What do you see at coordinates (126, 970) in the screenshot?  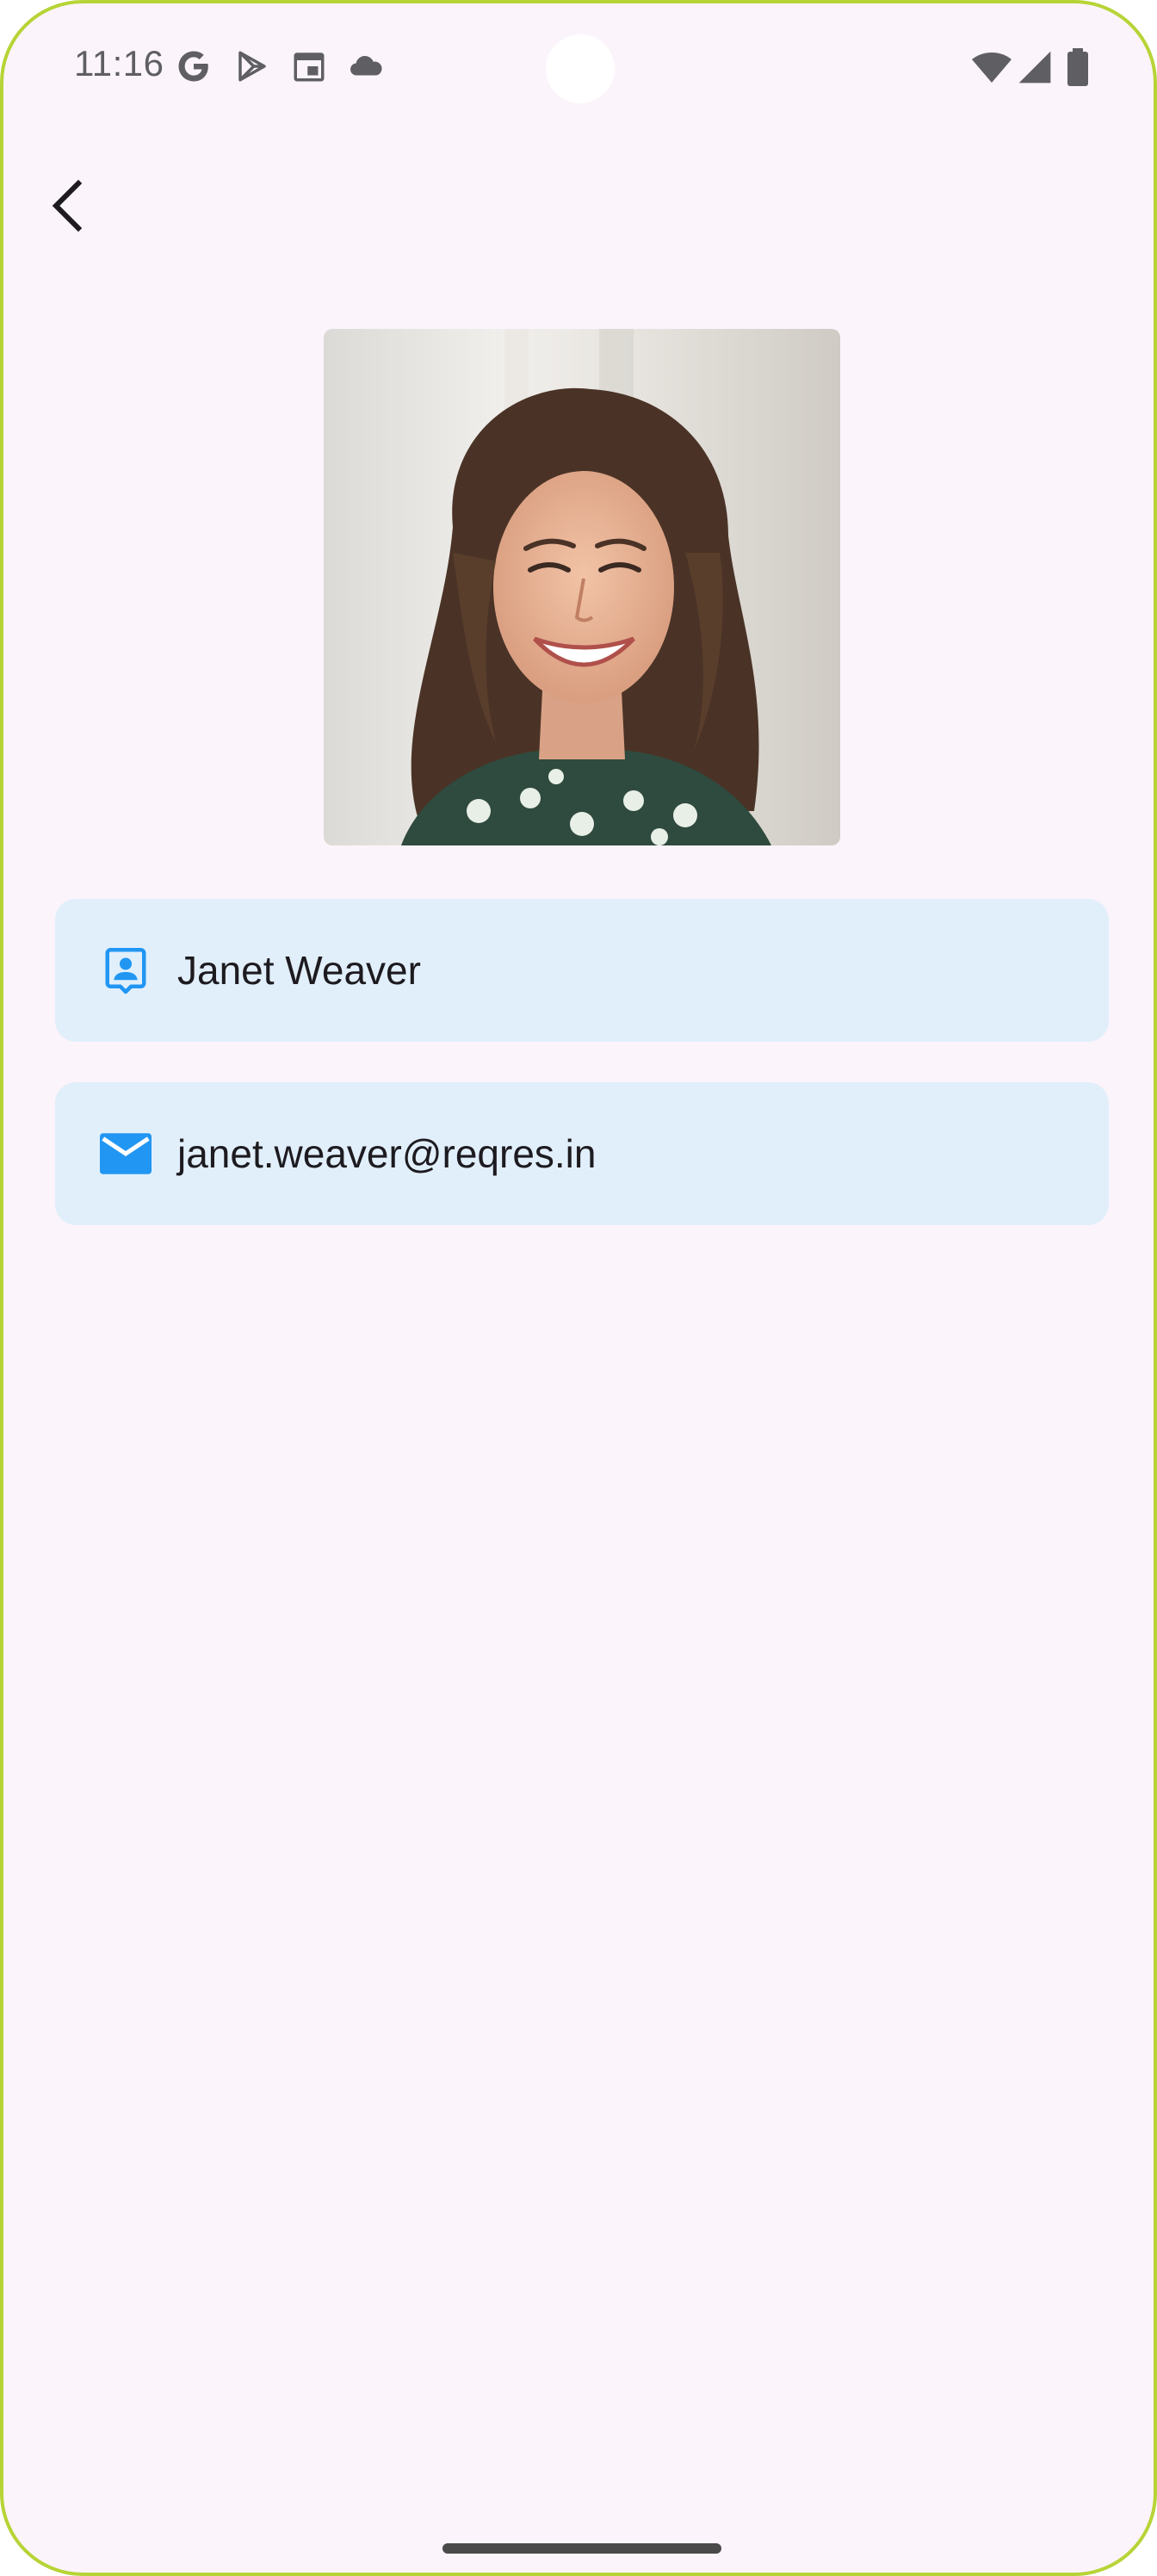 I see `contact-icon` at bounding box center [126, 970].